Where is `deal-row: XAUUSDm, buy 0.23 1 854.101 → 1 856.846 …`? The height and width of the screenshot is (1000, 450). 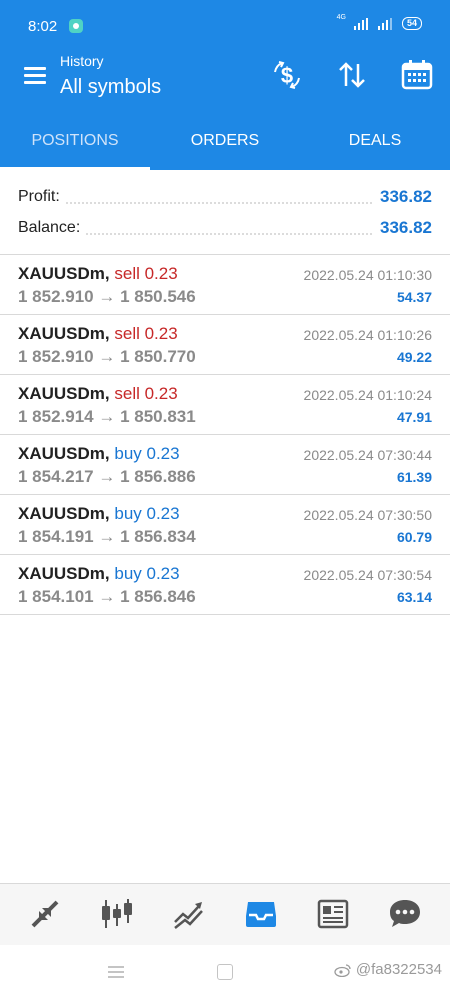
deal-row: XAUUSDm, buy 0.23 1 854.101 → 1 856.846 … is located at coordinates (225, 585).